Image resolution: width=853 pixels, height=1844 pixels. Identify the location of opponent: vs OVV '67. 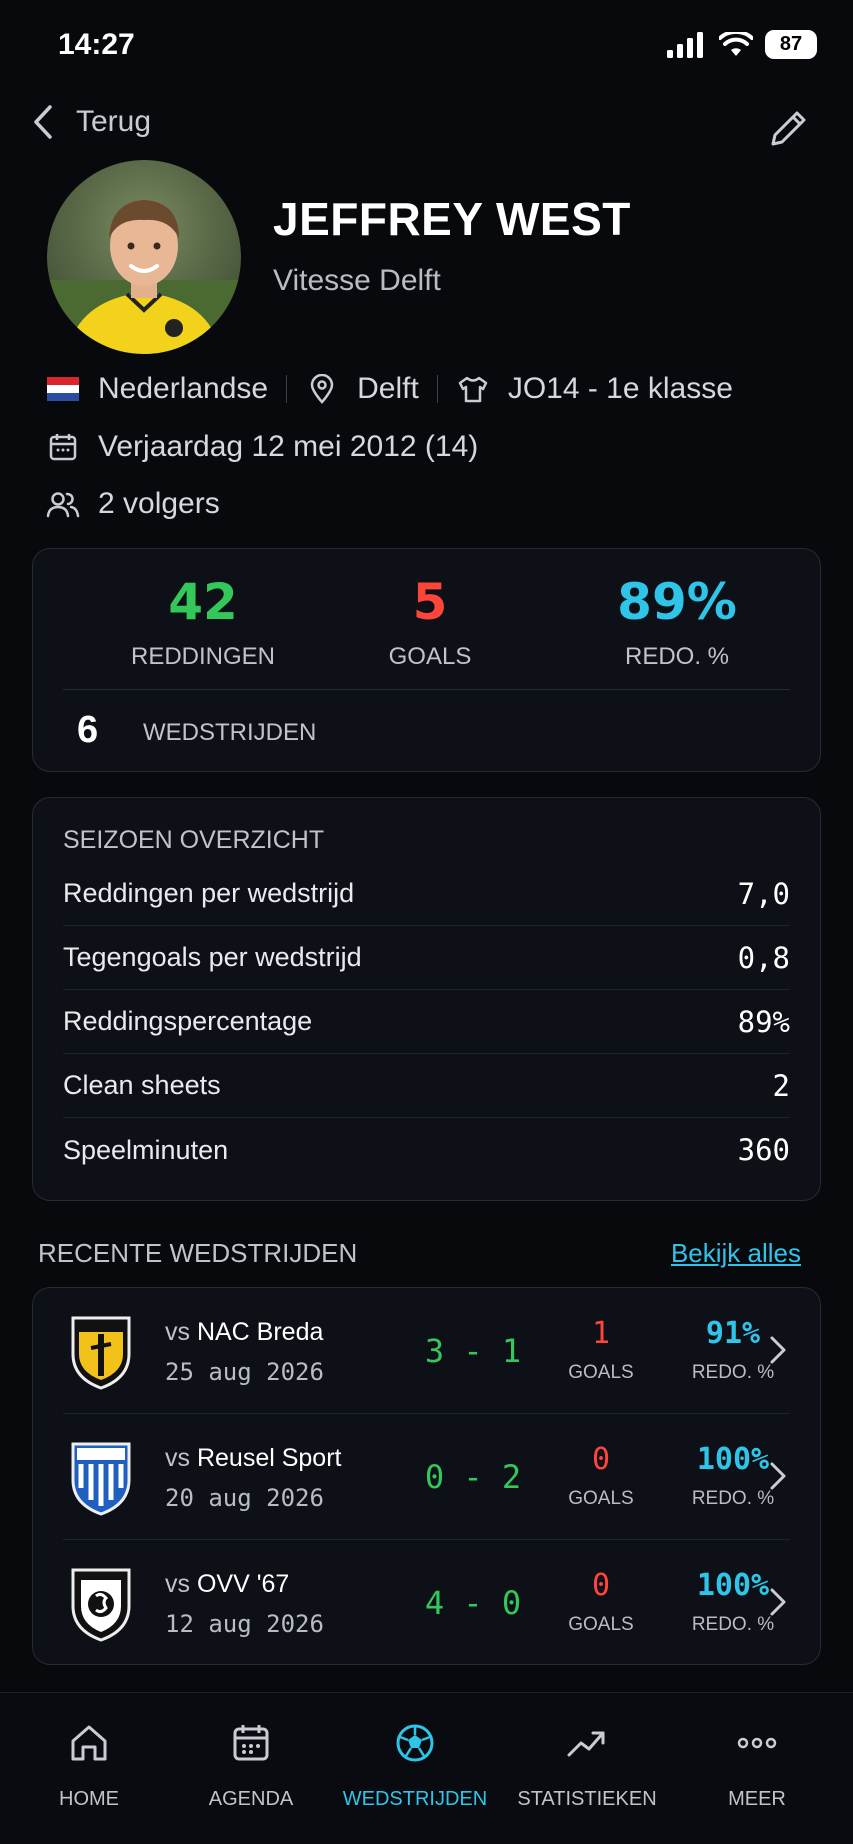
(227, 1584).